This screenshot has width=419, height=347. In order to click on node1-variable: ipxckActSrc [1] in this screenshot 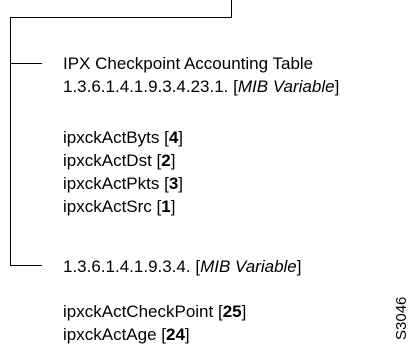, I will do `click(119, 206)`.